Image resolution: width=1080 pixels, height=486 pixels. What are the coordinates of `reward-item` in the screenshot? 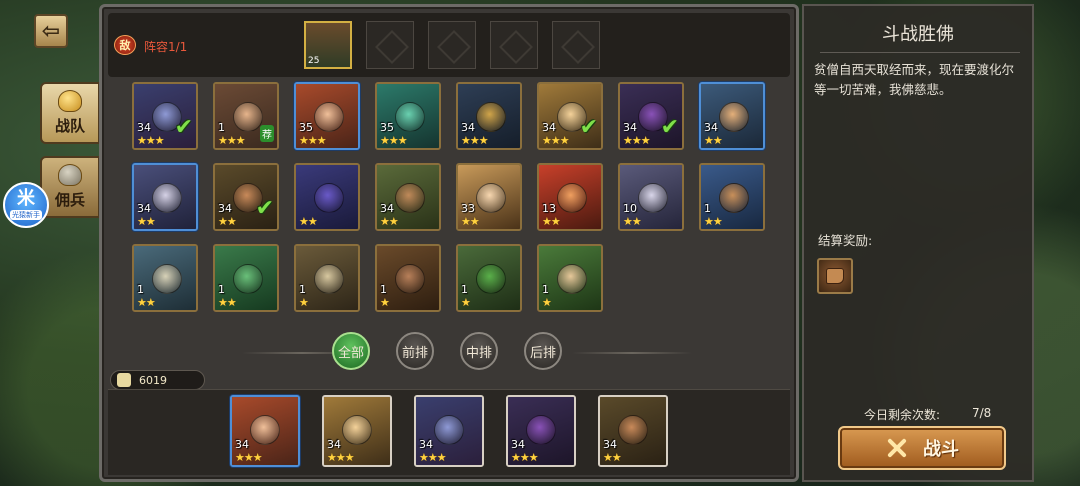 It's located at (835, 276).